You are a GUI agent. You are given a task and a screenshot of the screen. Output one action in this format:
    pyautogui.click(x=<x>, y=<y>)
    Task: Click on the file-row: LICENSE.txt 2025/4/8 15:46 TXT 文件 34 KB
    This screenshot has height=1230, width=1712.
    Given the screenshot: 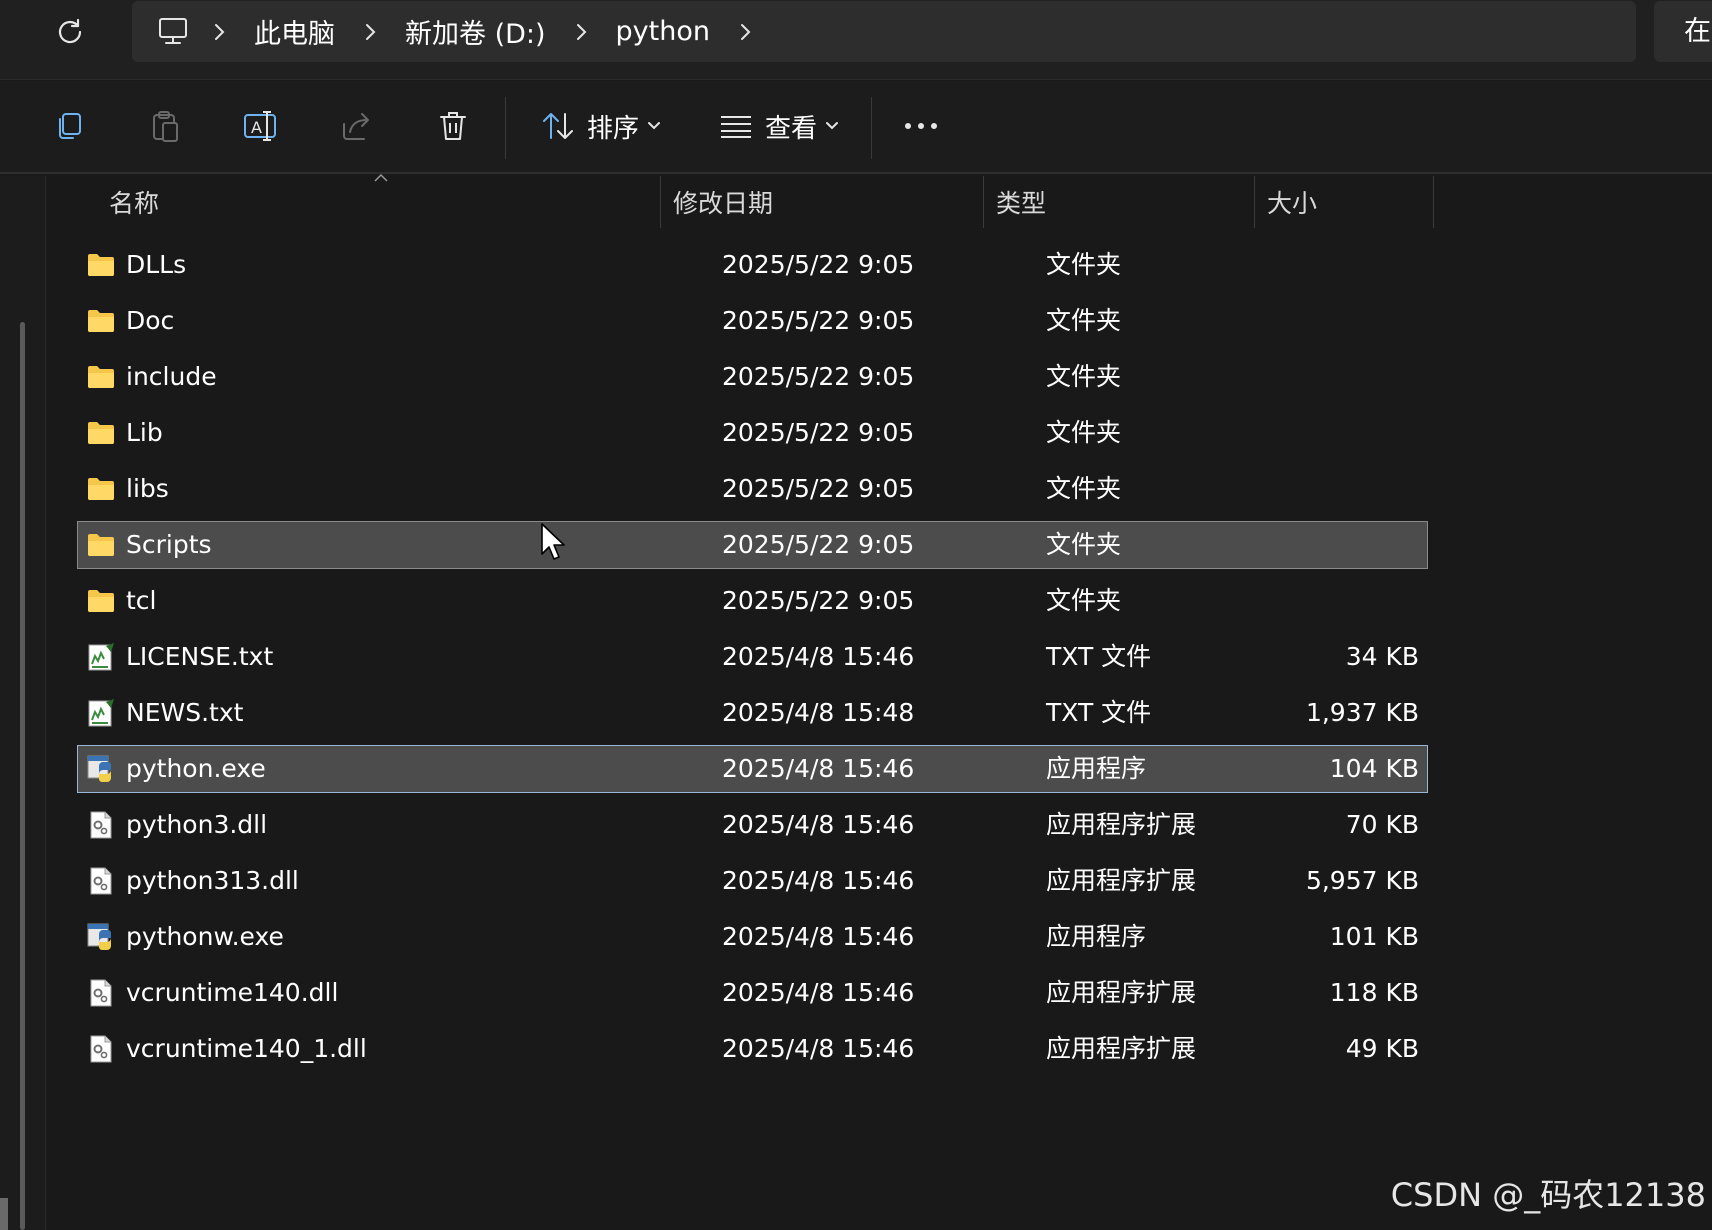 What is the action you would take?
    pyautogui.click(x=752, y=657)
    